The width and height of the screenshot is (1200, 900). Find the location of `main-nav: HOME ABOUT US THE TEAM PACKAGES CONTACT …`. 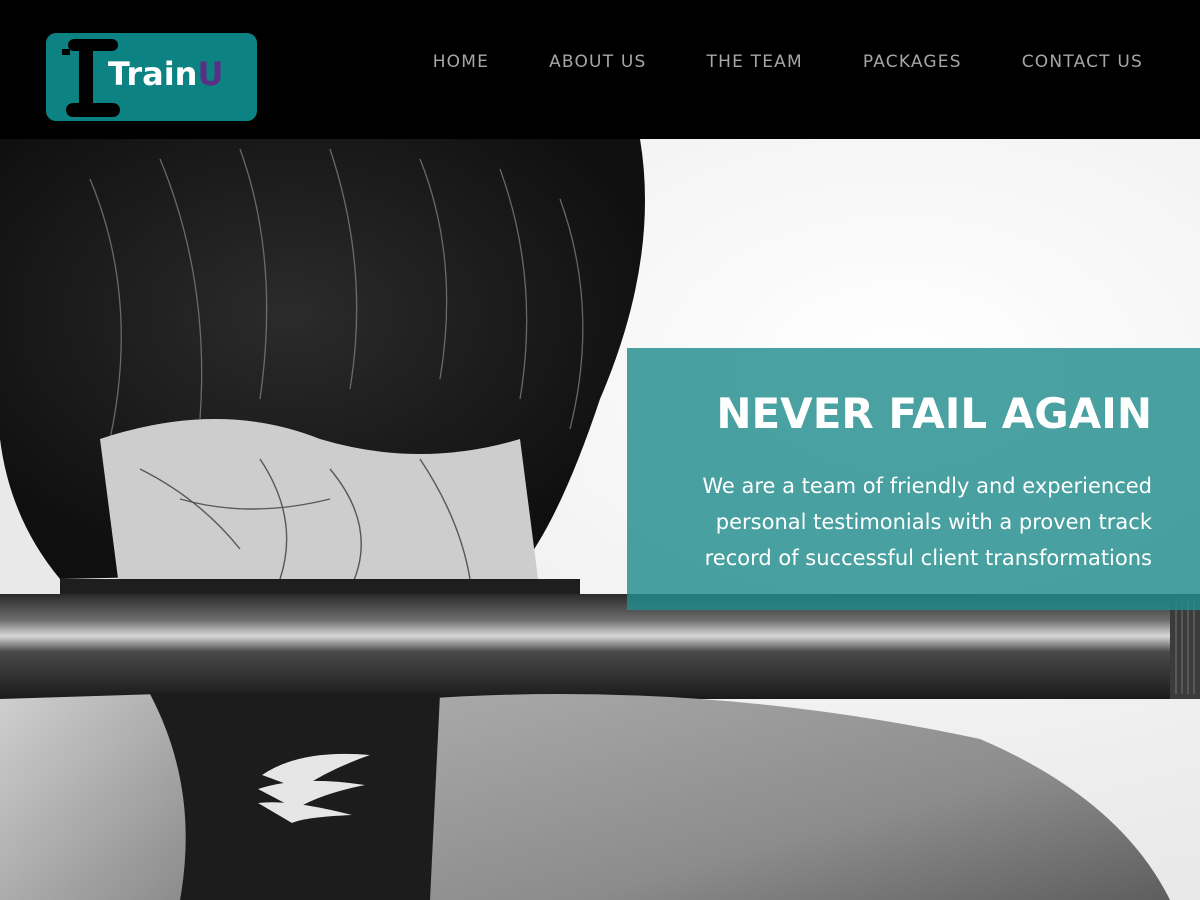

main-nav: HOME ABOUT US THE TEAM PACKAGES CONTACT … is located at coordinates (788, 62).